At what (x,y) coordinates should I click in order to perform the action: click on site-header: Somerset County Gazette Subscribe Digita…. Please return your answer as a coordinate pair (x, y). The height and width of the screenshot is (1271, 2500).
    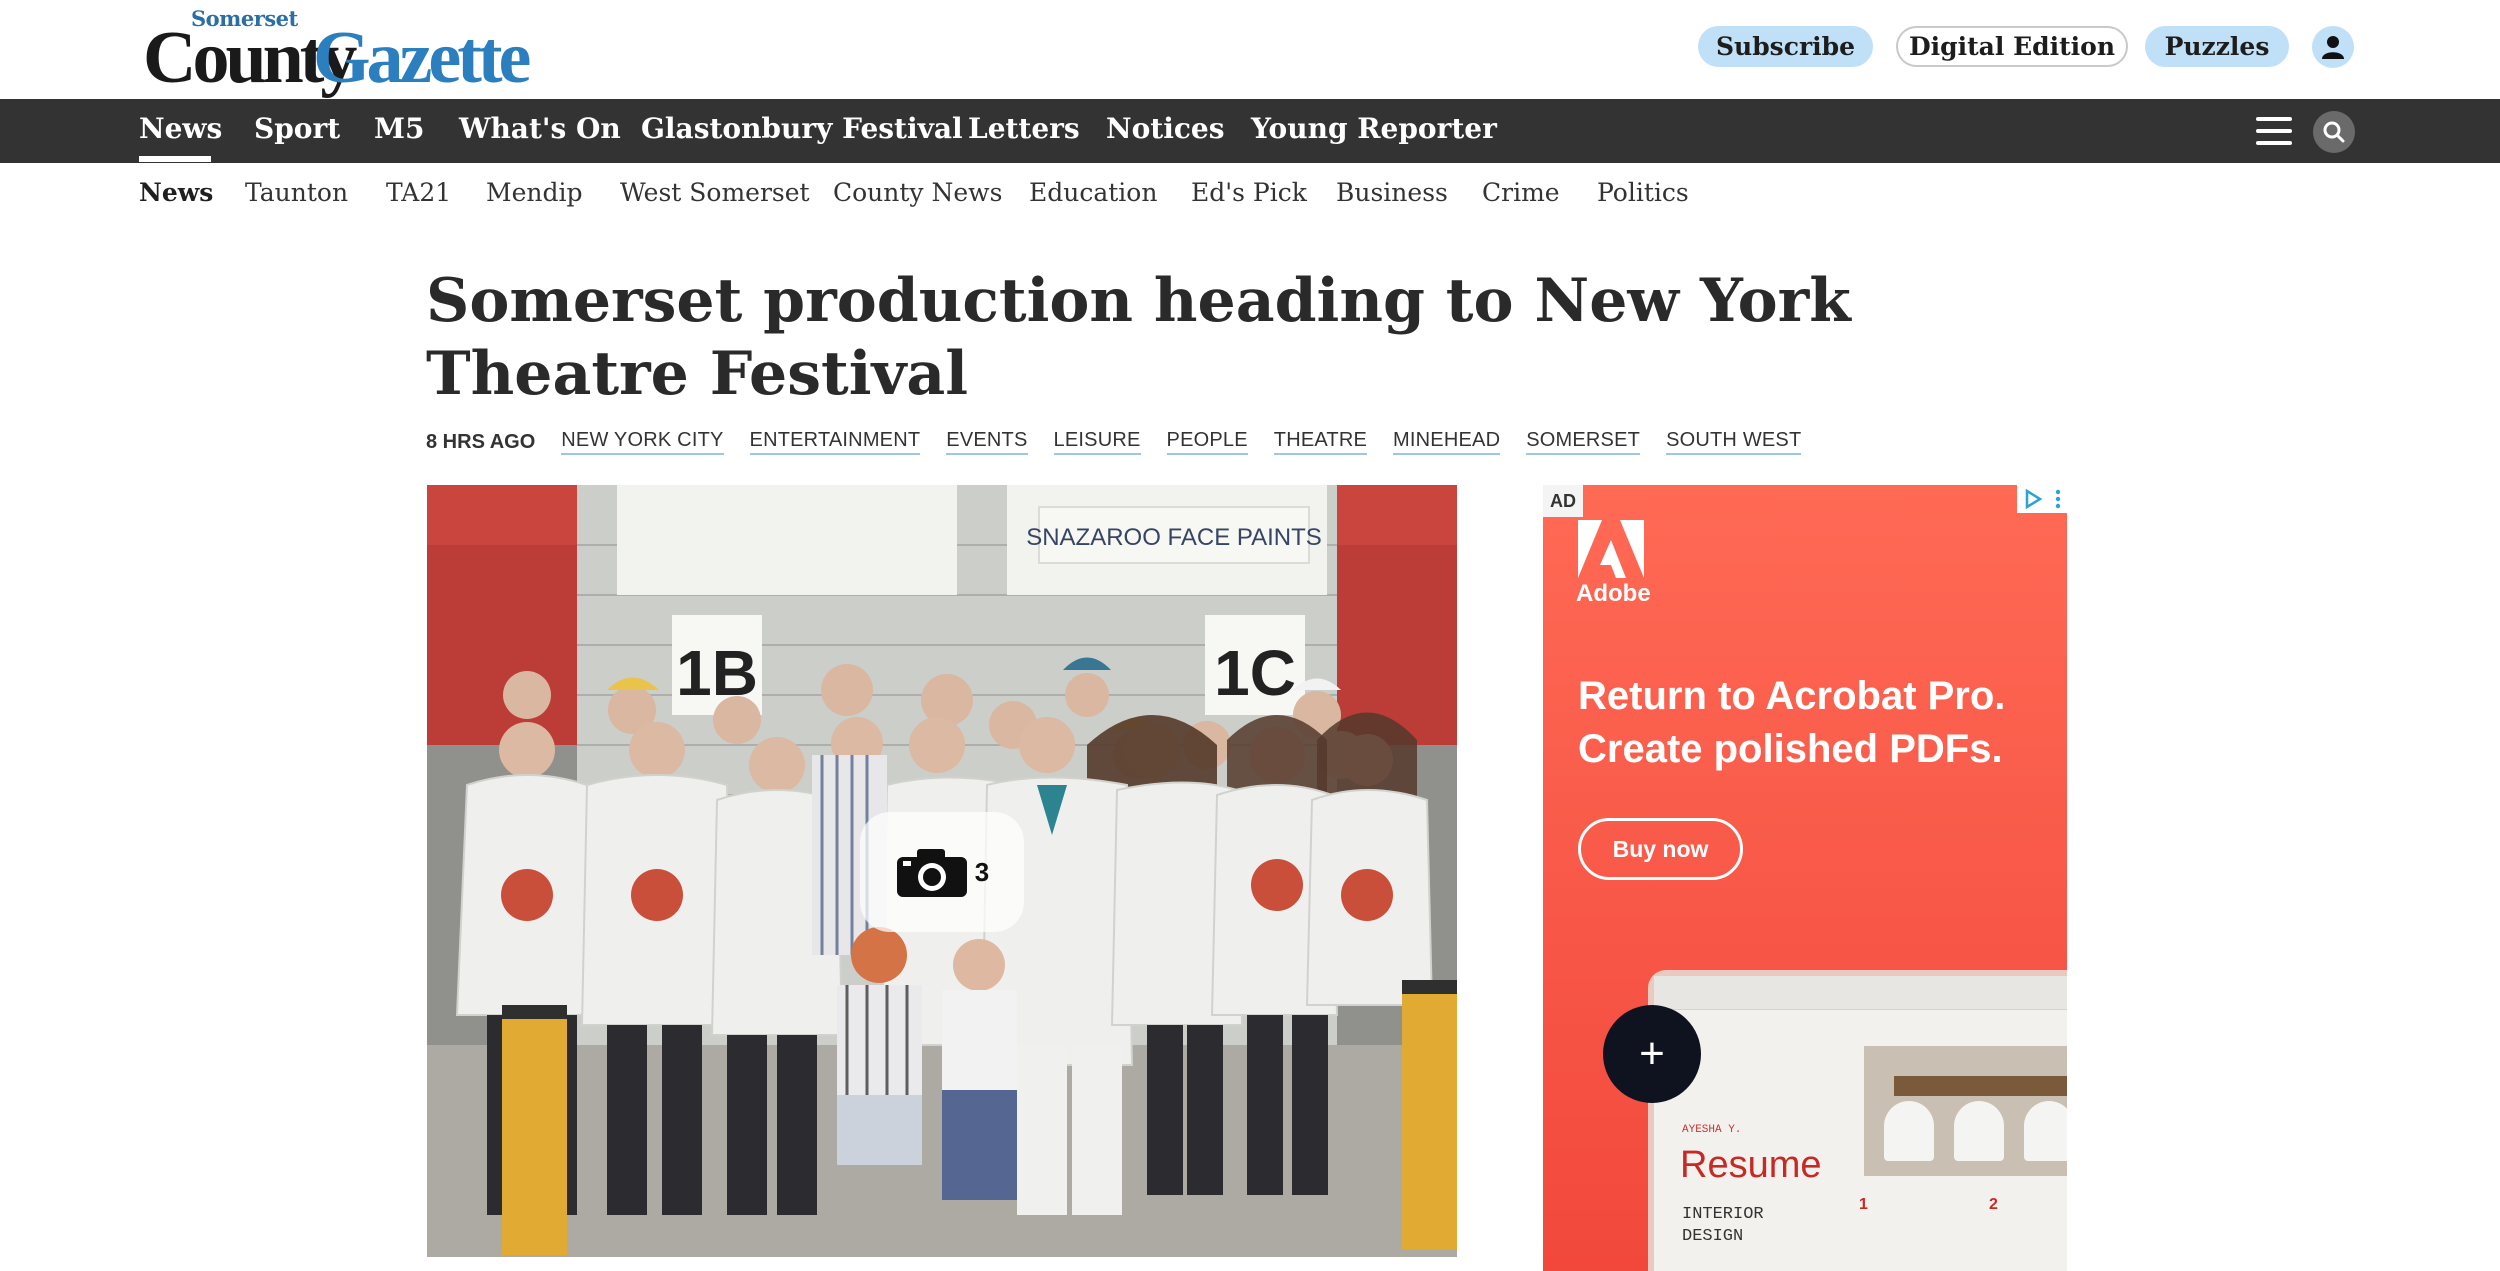
    Looking at the image, I should click on (1250, 49).